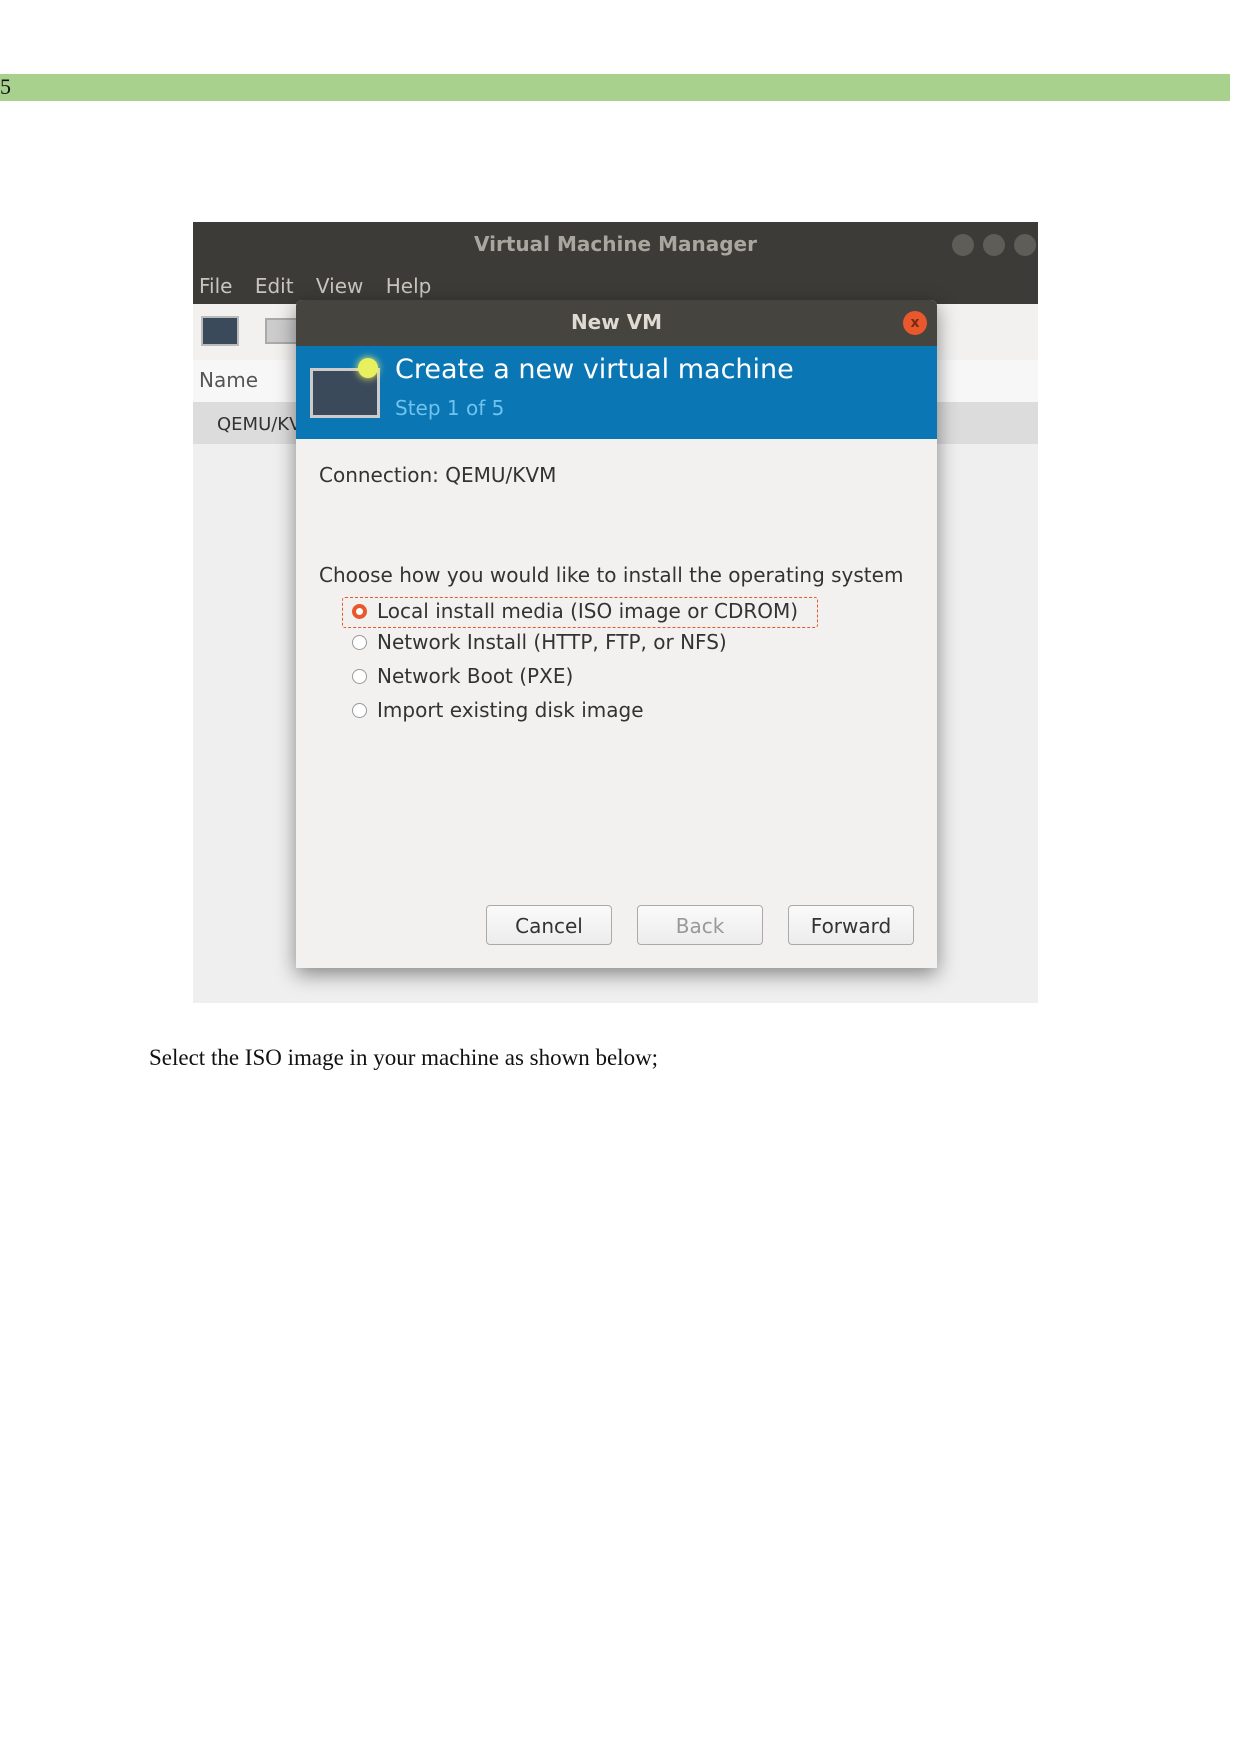  What do you see at coordinates (594, 369) in the screenshot?
I see `dialog-heading: Create a new virtual machine` at bounding box center [594, 369].